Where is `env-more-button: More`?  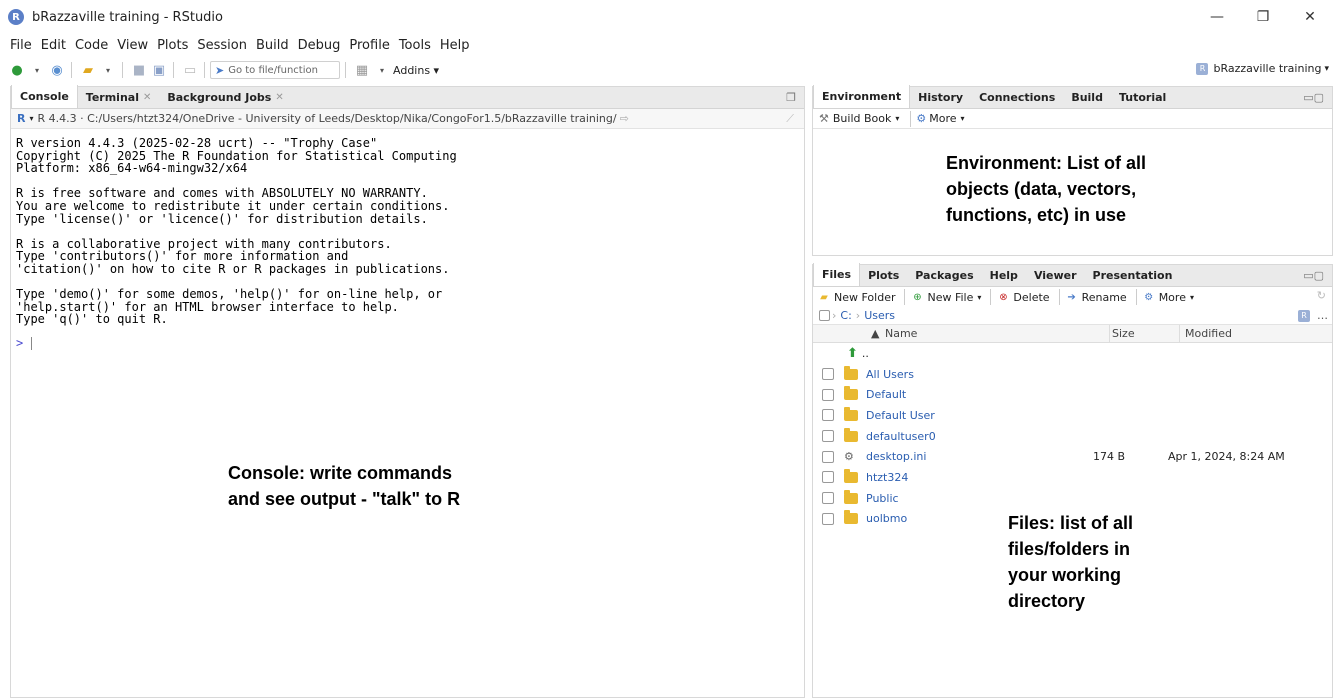
env-more-button: More is located at coordinates (942, 118).